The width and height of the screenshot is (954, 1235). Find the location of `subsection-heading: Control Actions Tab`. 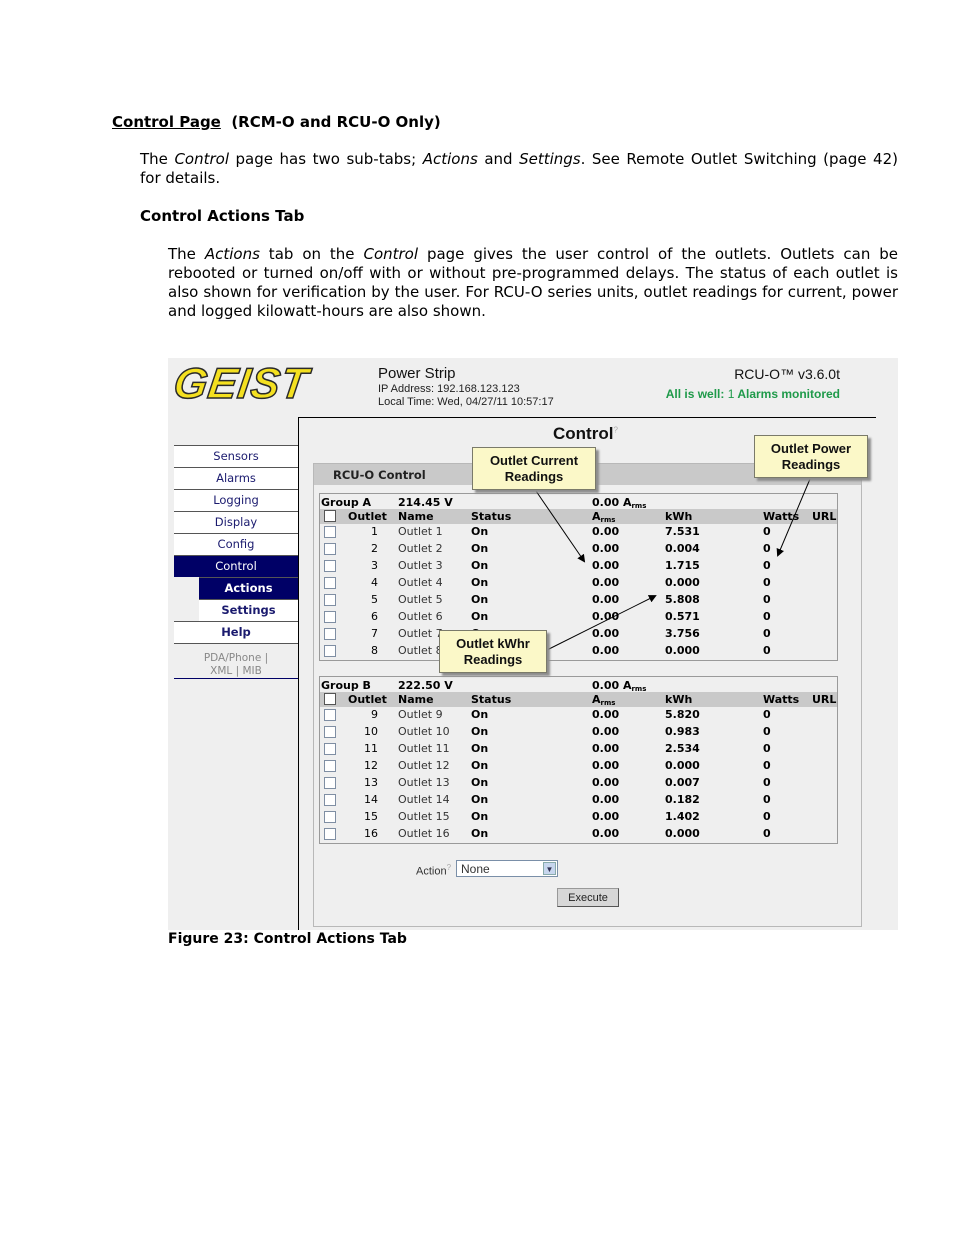

subsection-heading: Control Actions Tab is located at coordinates (222, 216).